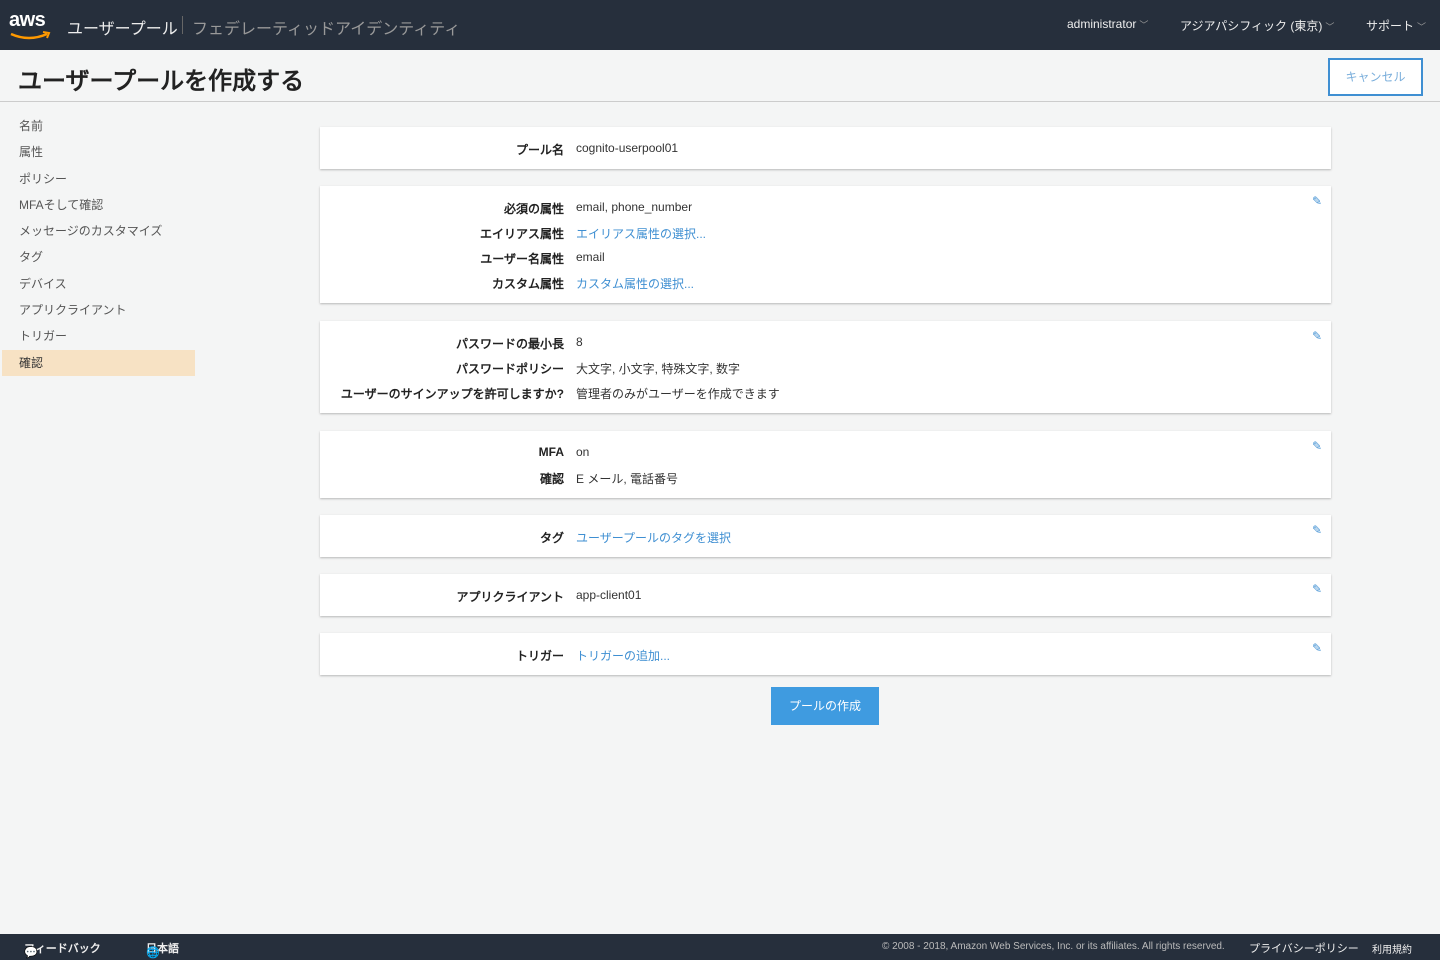  Describe the element at coordinates (510, 597) in the screenshot. I see `field-label: アプリクライアント` at that location.